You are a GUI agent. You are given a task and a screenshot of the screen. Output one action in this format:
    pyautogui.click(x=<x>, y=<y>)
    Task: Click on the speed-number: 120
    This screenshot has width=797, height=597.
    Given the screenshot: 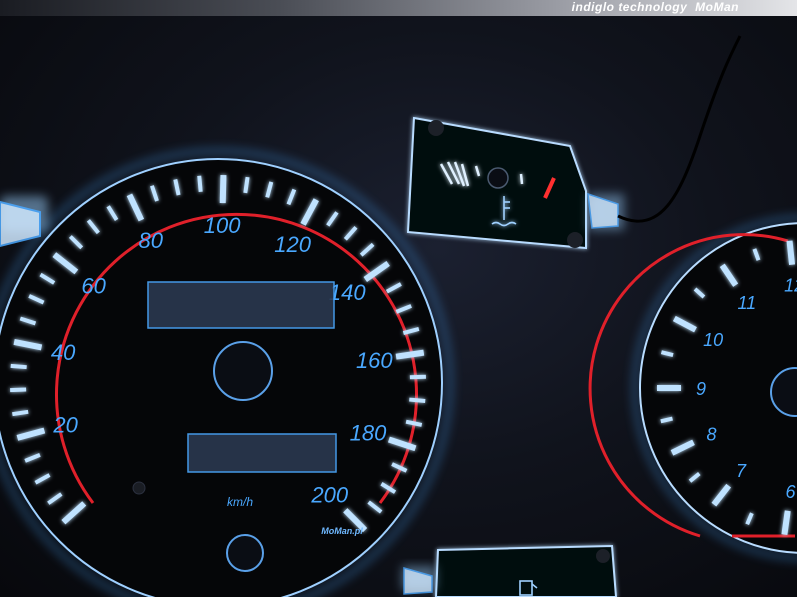 What is the action you would take?
    pyautogui.click(x=292, y=244)
    